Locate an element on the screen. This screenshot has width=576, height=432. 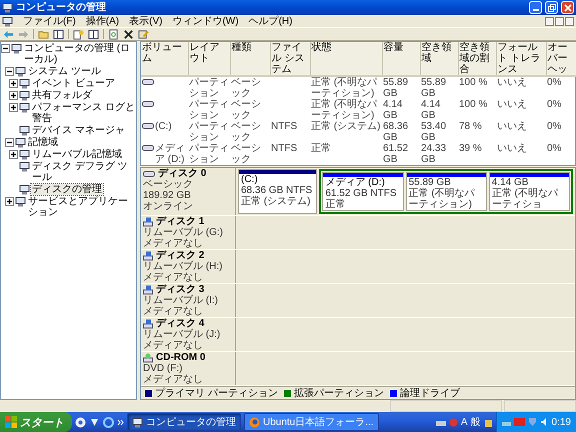
disk-label: ディスク 1 リムーバブル (G:) メディアなし is located at coordinates (188, 232).